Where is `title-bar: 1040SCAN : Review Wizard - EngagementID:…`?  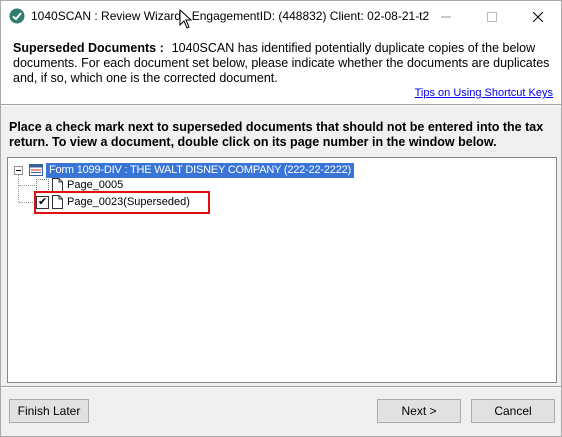 title-bar: 1040SCAN : Review Wizard - EngagementID:… is located at coordinates (281, 16).